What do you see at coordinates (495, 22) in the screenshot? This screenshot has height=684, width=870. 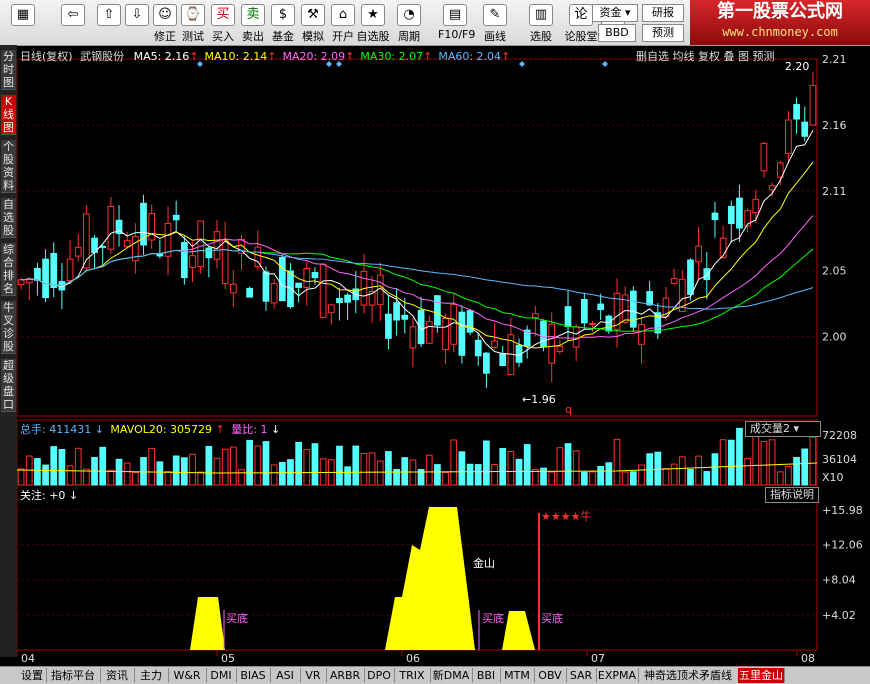 I see `toolbar-draw-button: ✎ 画线` at bounding box center [495, 22].